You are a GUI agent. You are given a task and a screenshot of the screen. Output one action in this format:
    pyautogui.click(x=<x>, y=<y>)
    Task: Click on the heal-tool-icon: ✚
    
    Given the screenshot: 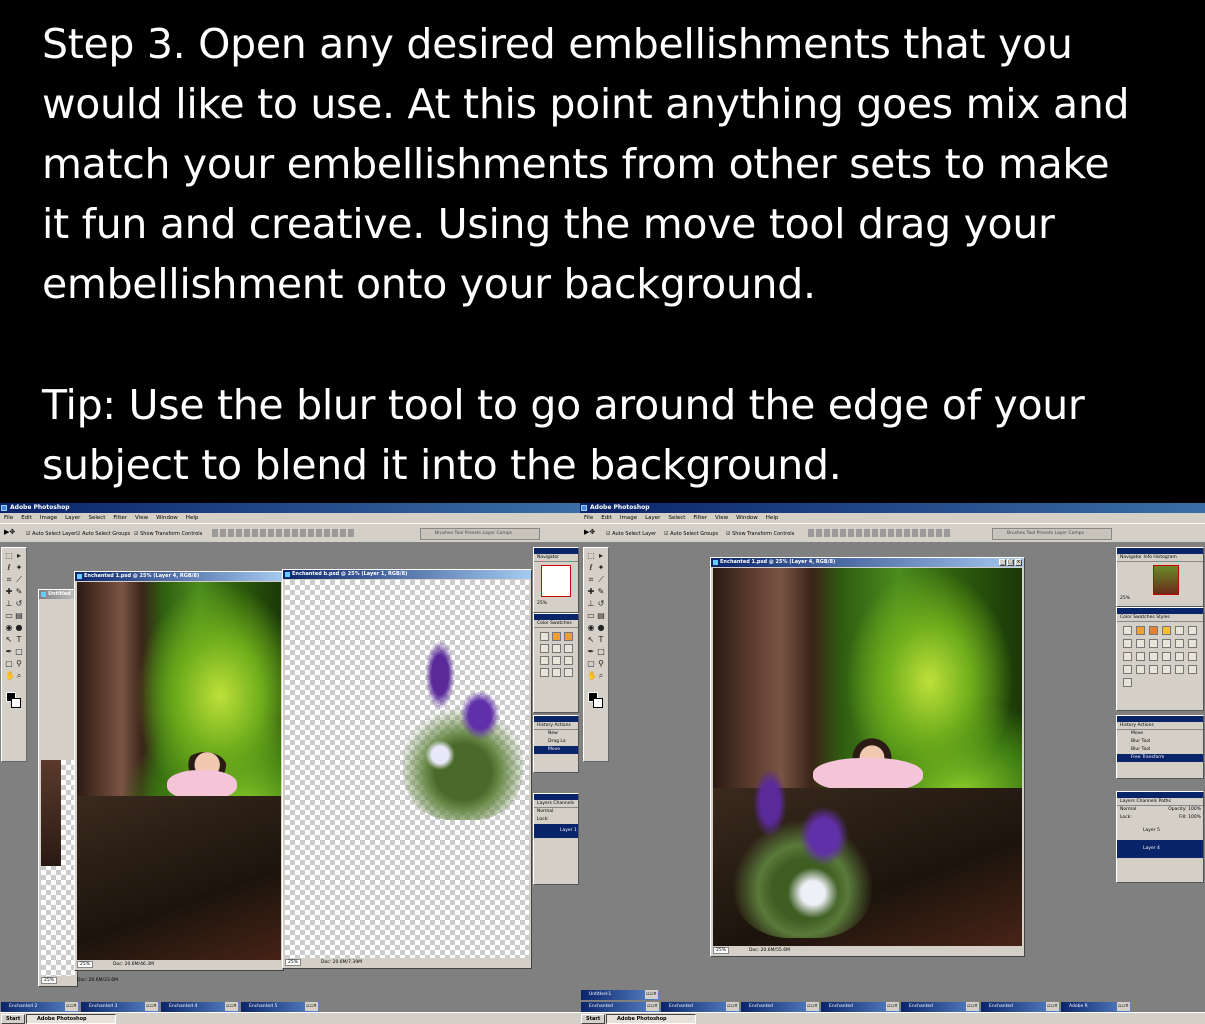 What is the action you would take?
    pyautogui.click(x=591, y=592)
    